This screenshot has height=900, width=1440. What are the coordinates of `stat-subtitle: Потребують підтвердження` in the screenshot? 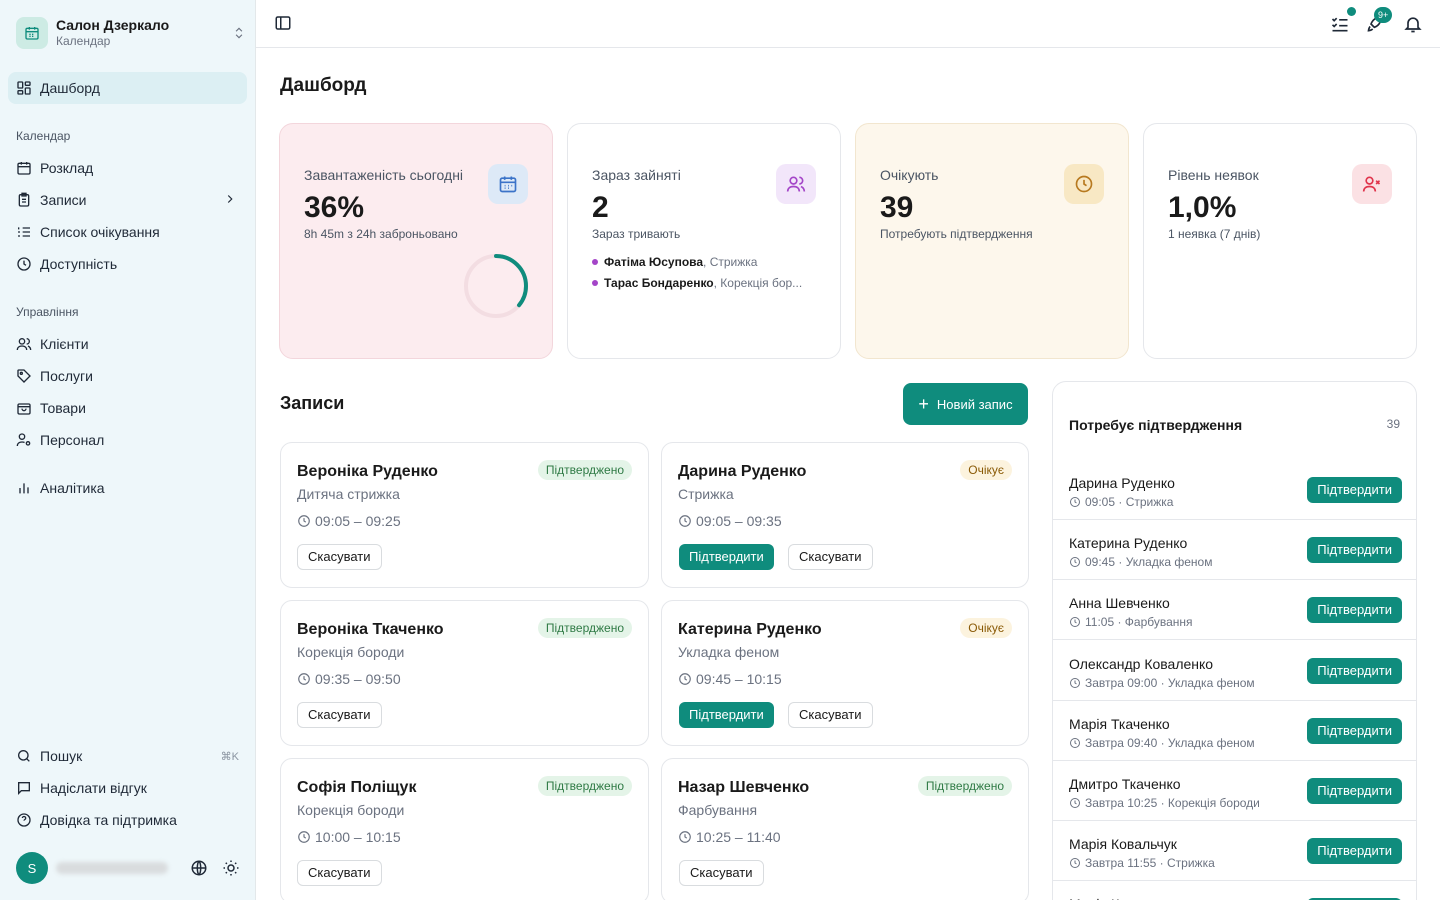 It's located at (956, 234).